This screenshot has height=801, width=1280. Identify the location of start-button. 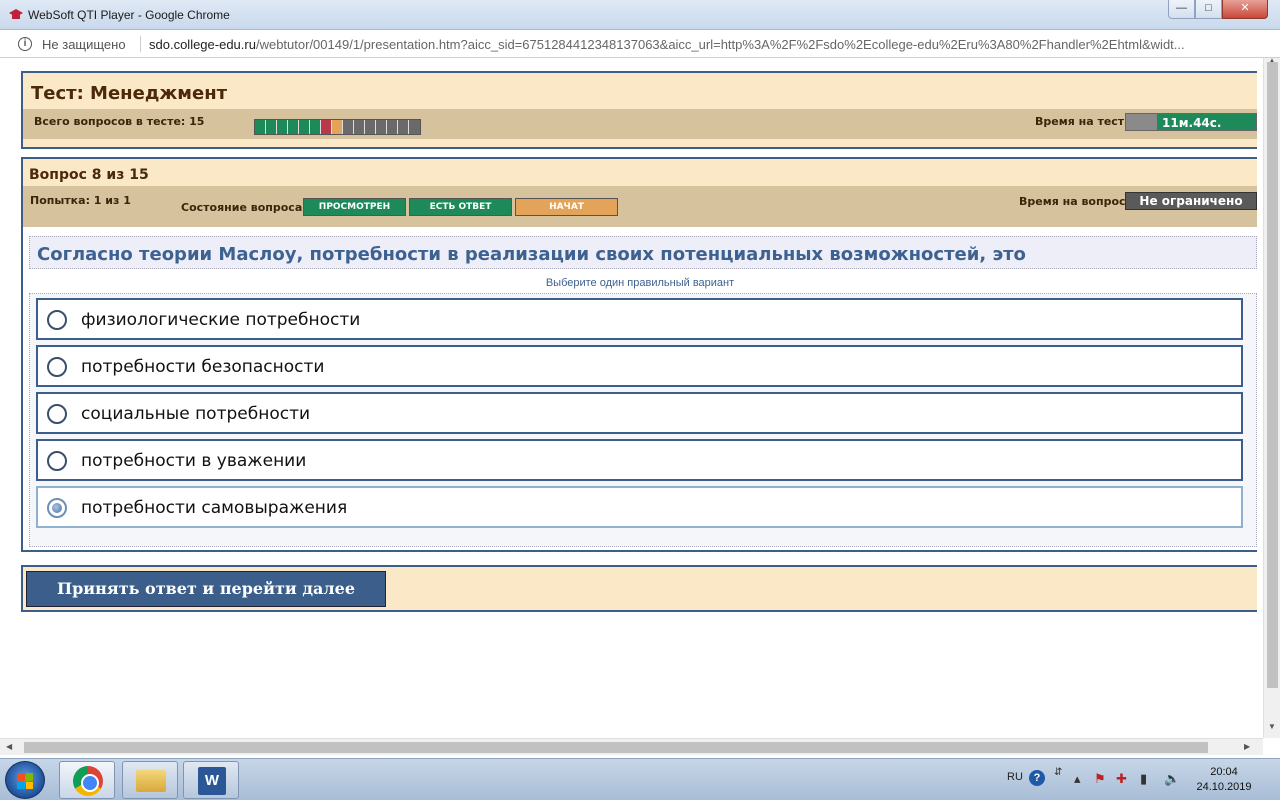
(25, 780).